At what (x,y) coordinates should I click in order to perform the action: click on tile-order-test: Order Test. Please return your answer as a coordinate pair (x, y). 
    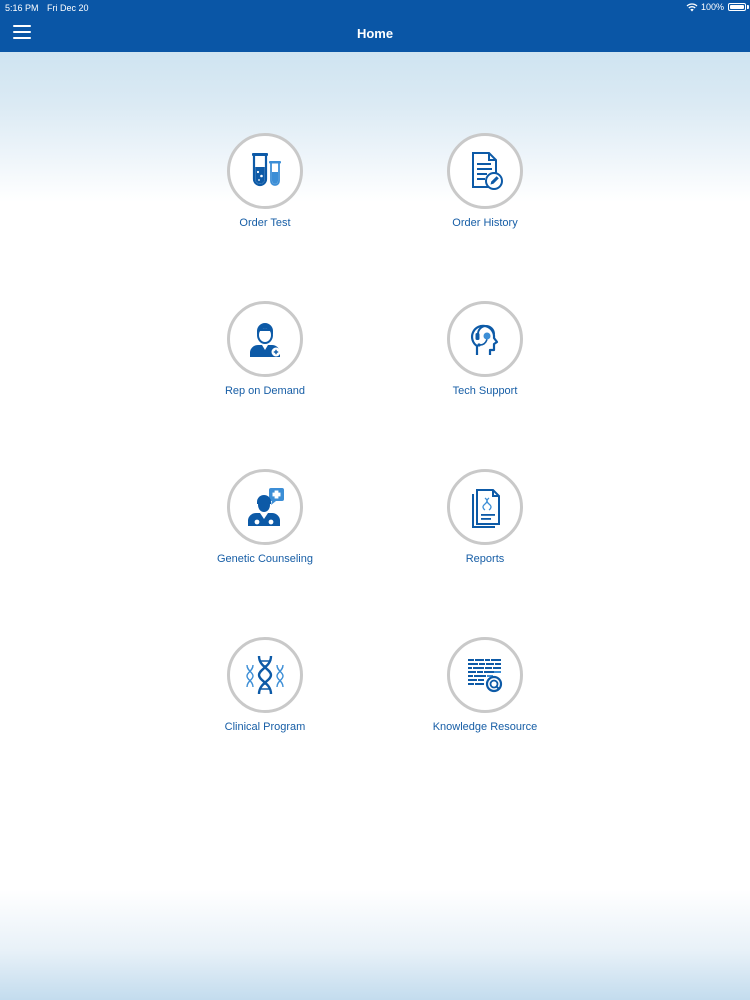
    Looking at the image, I should click on (265, 181).